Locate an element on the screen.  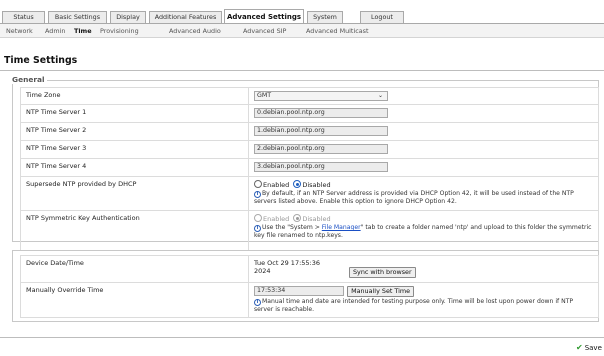
checkmark-icon: ✔ is located at coordinates (579, 347).